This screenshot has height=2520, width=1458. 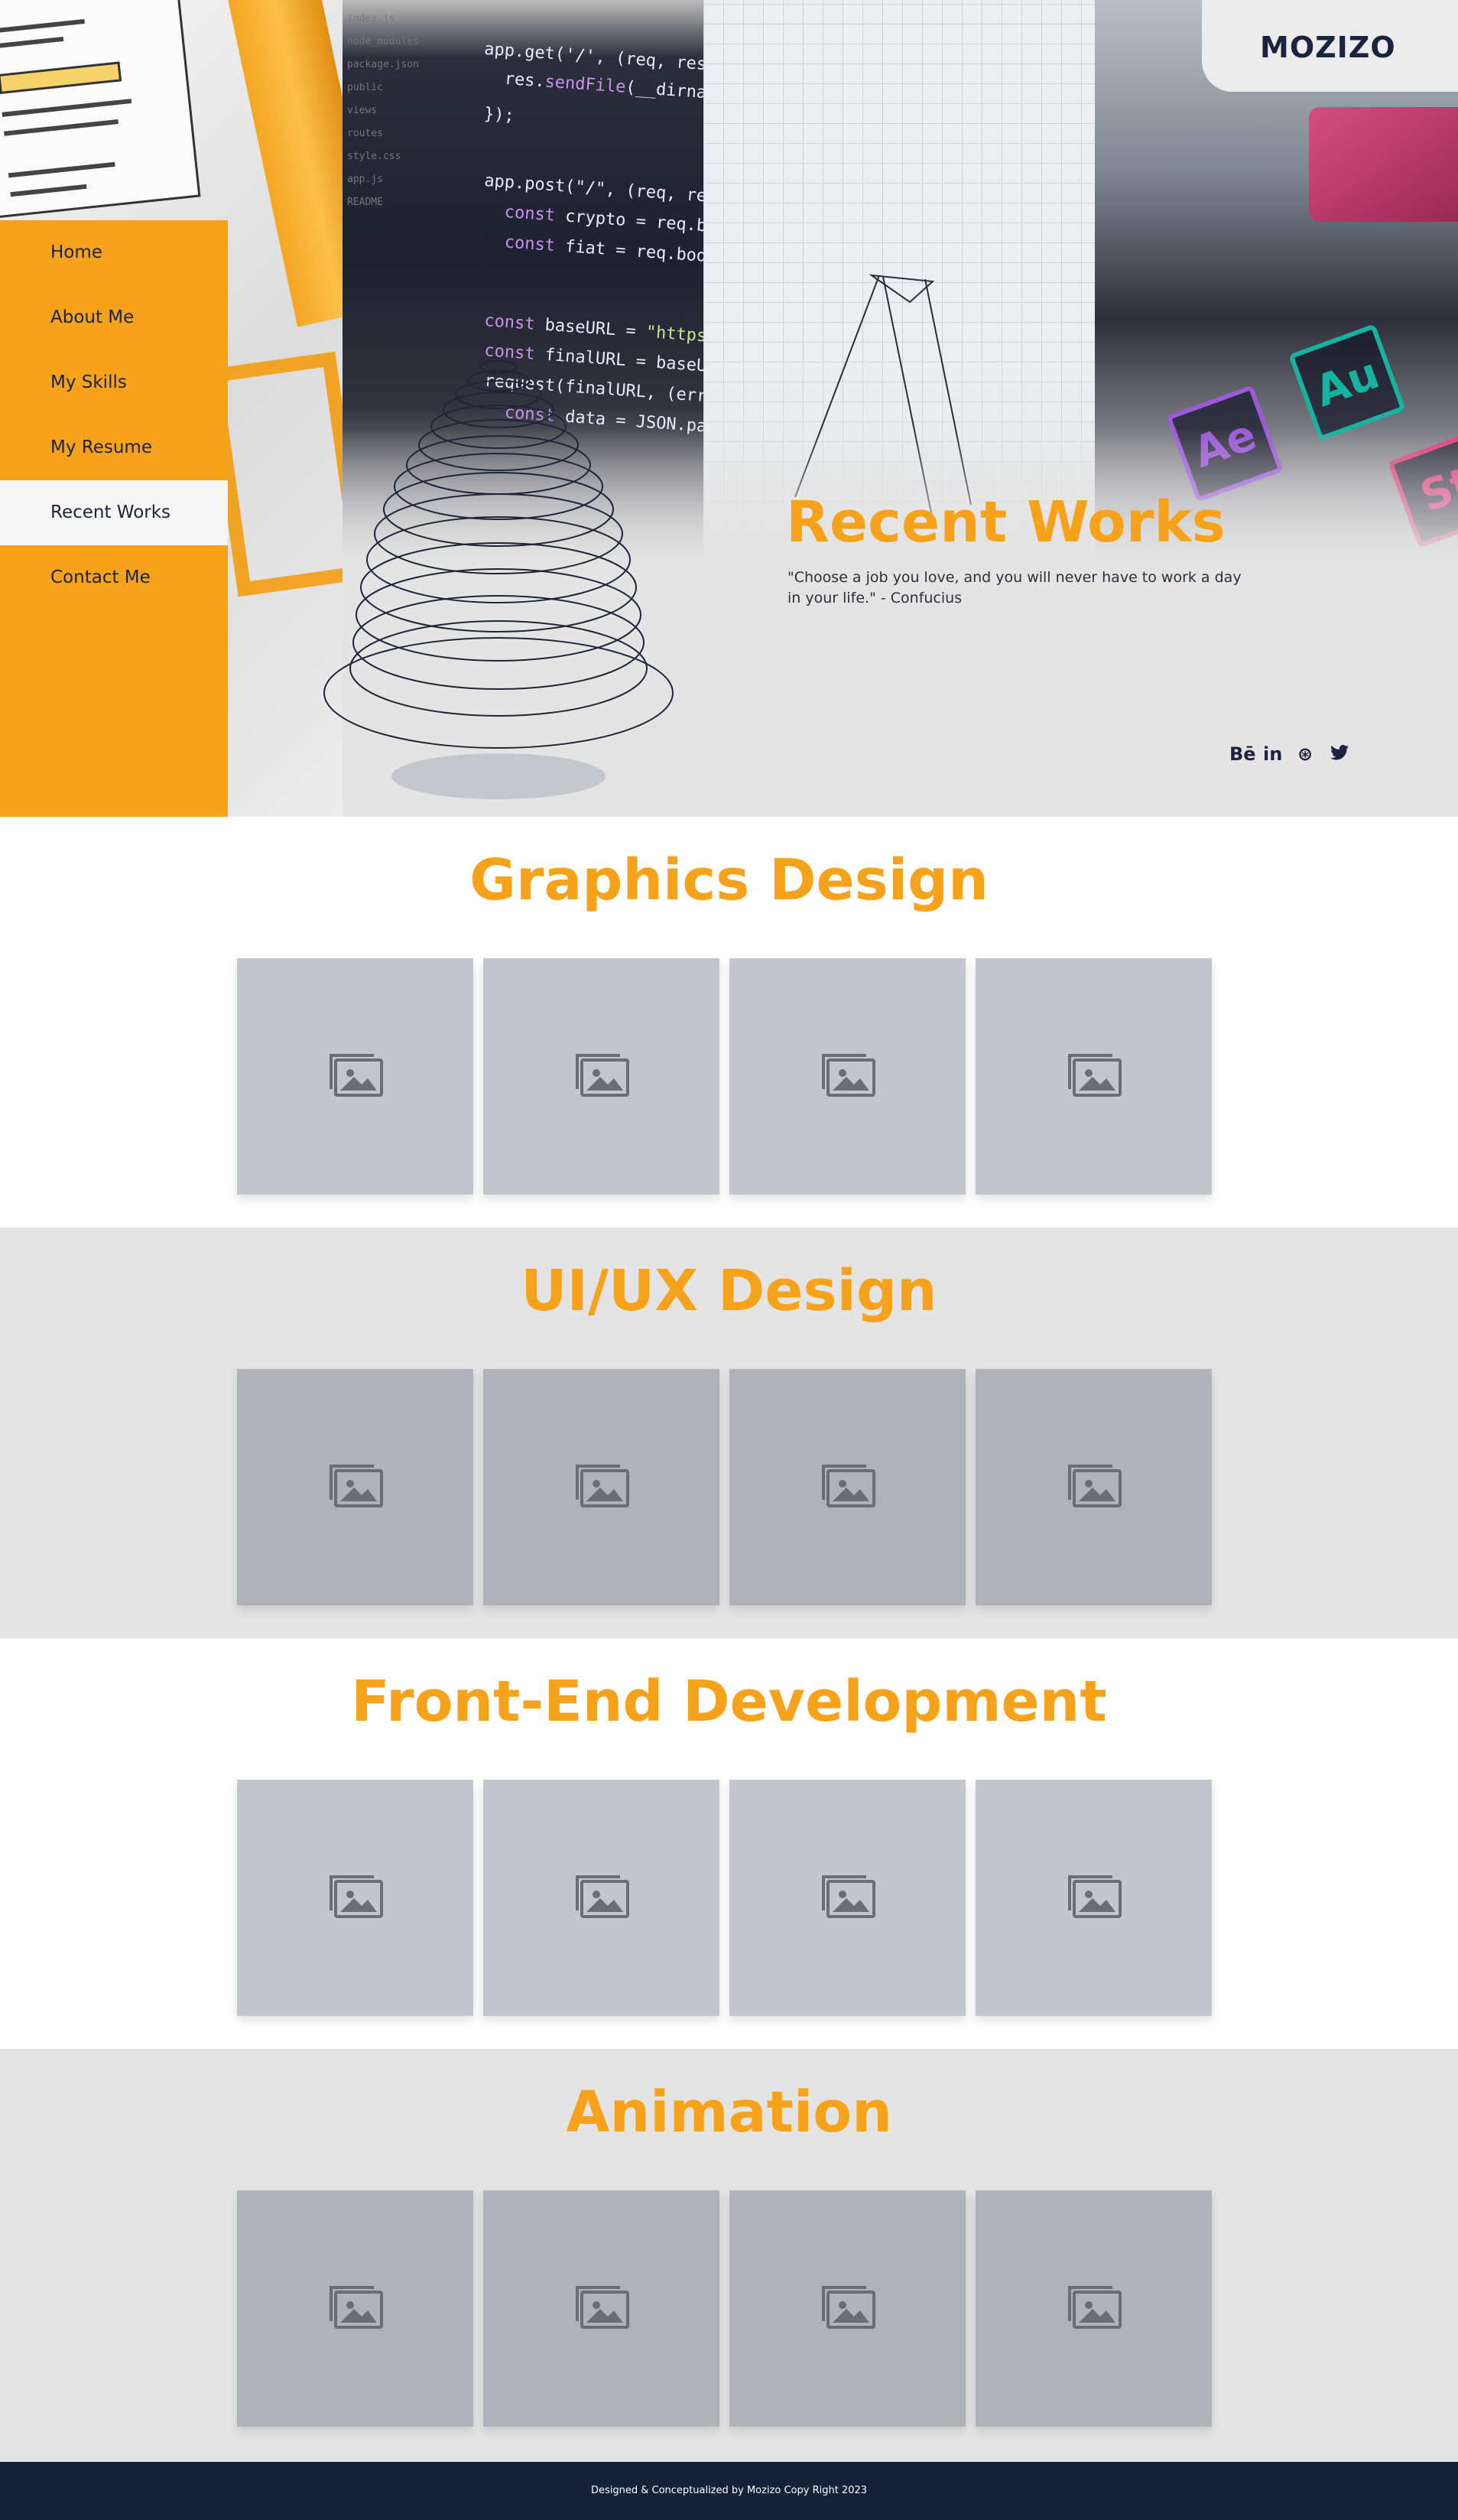 What do you see at coordinates (729, 2112) in the screenshot?
I see `section-title: Animation` at bounding box center [729, 2112].